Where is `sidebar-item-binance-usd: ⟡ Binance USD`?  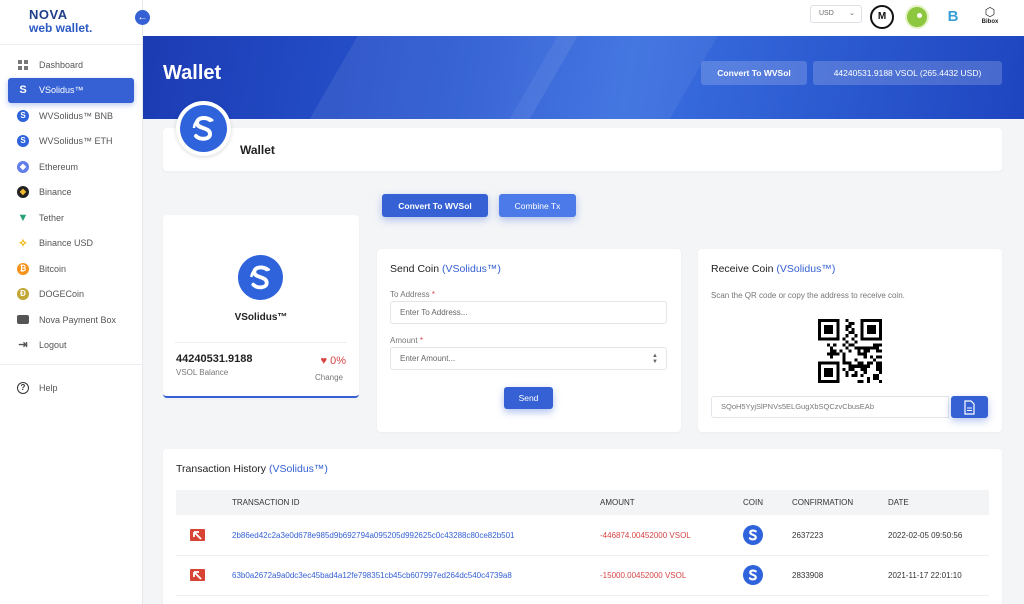 sidebar-item-binance-usd: ⟡ Binance USD is located at coordinates (71, 244).